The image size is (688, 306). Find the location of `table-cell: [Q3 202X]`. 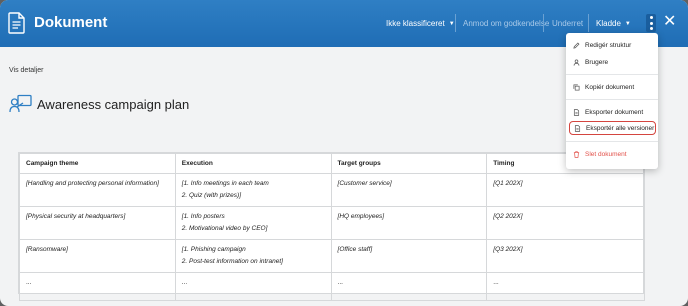

table-cell: [Q3 202X] is located at coordinates (565, 256).